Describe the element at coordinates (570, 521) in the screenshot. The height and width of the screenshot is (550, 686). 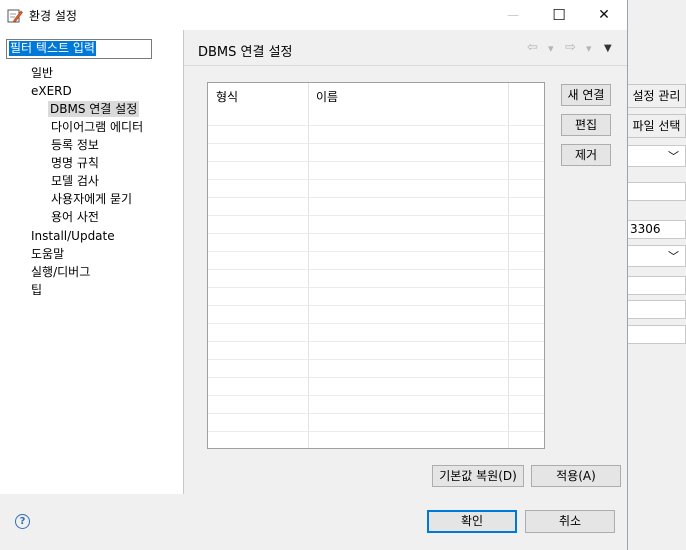
I see `cancel-button: 취소` at that location.